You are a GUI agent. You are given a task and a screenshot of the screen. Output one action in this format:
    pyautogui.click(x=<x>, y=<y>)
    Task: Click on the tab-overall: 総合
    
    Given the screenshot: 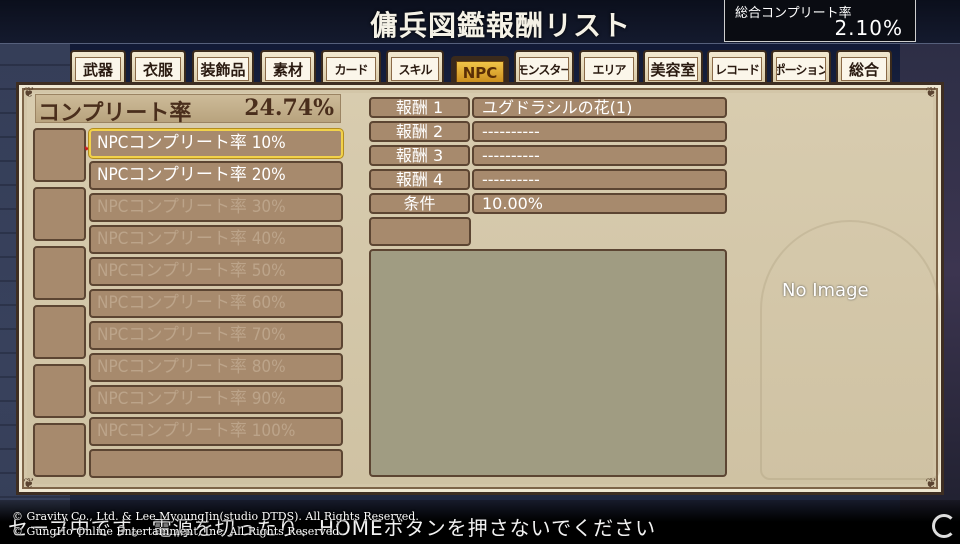 What is the action you would take?
    pyautogui.click(x=864, y=67)
    